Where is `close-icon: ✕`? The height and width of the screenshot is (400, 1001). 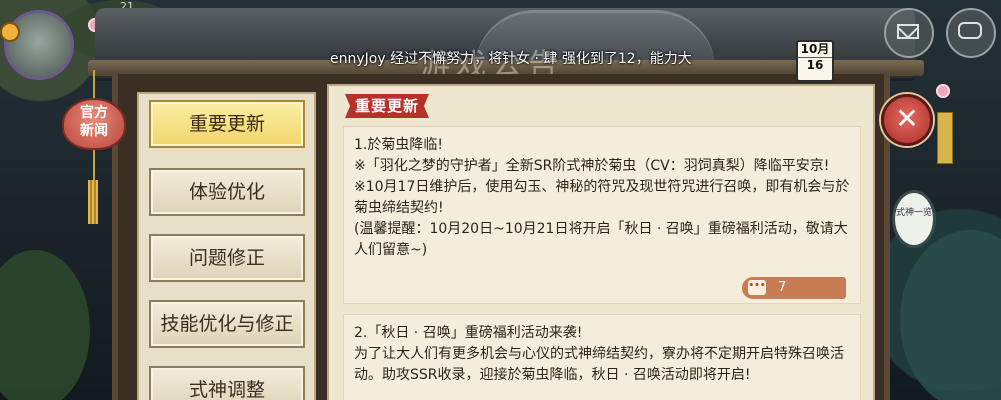 close-icon: ✕ is located at coordinates (907, 118).